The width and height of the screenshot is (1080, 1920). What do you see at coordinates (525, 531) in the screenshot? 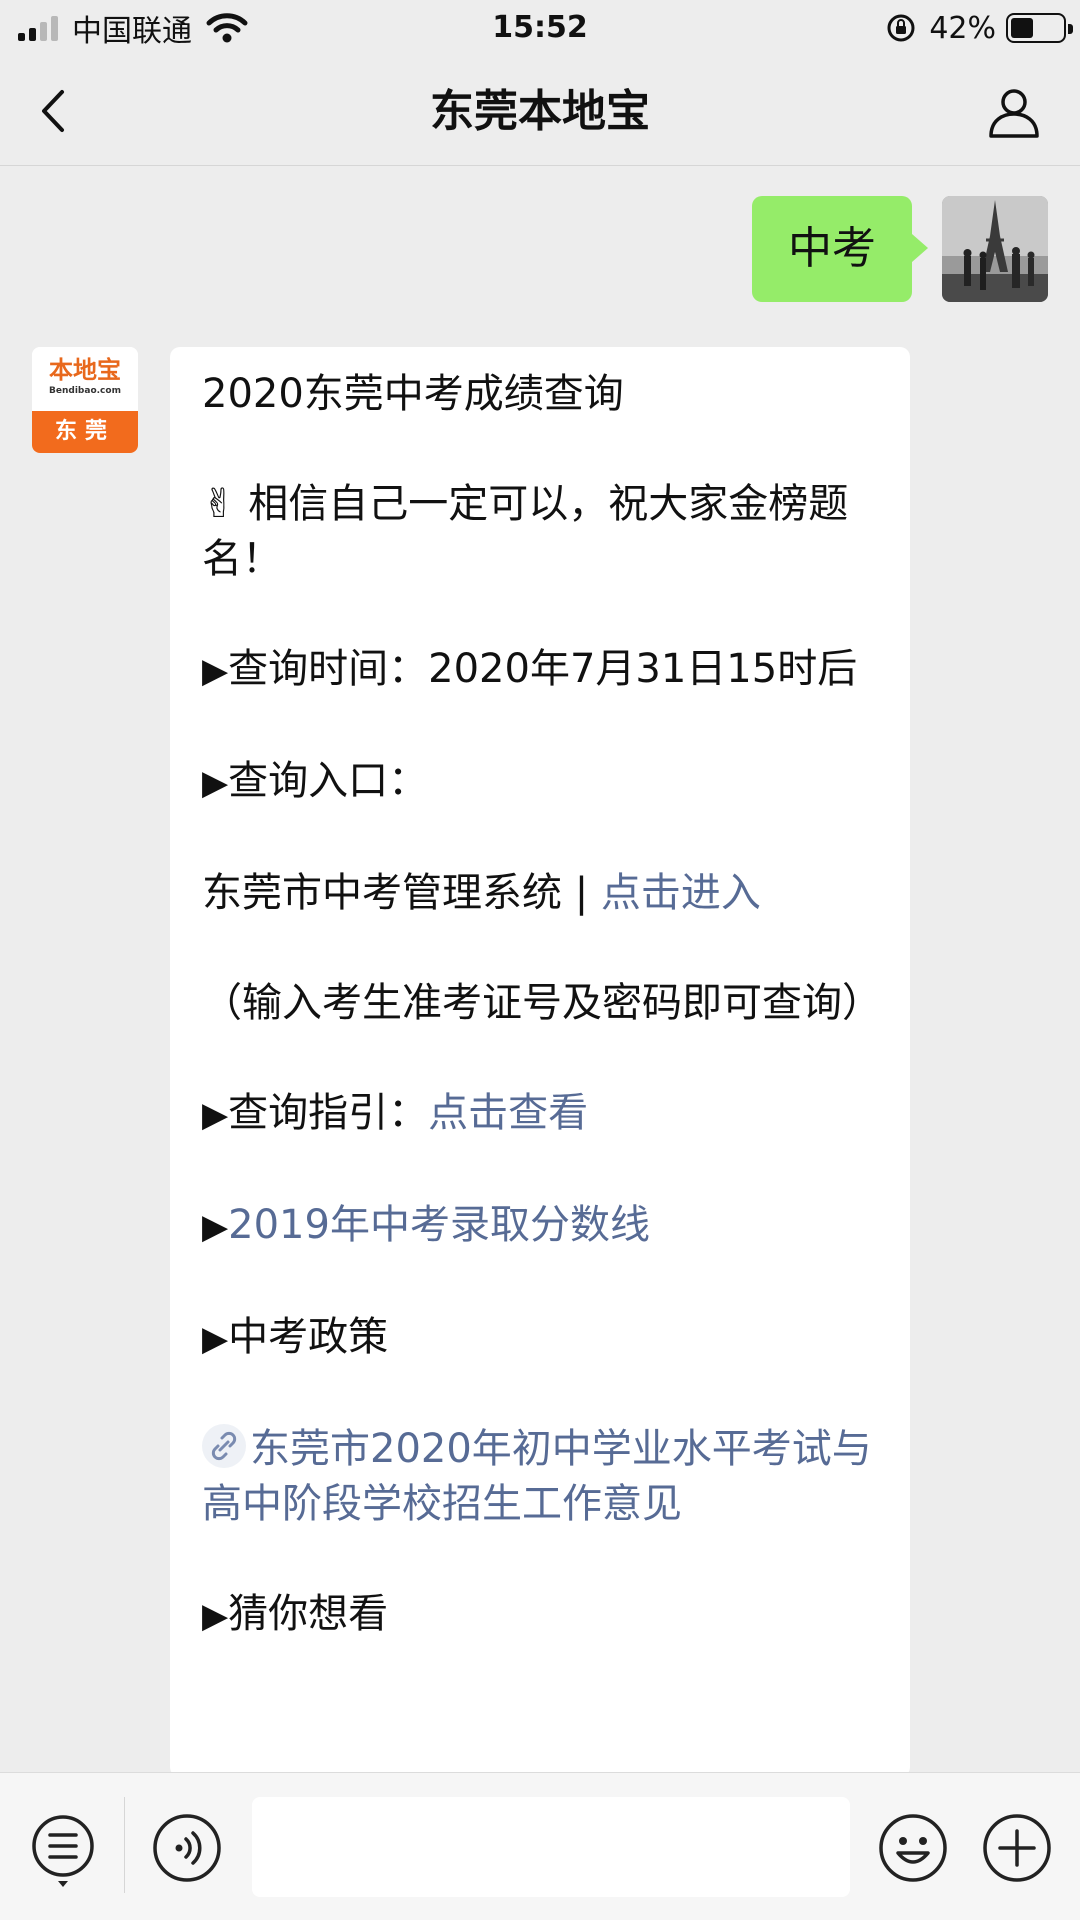
I see `reply-wish: 相信自己一定可以，祝大家金榜题名！` at bounding box center [525, 531].